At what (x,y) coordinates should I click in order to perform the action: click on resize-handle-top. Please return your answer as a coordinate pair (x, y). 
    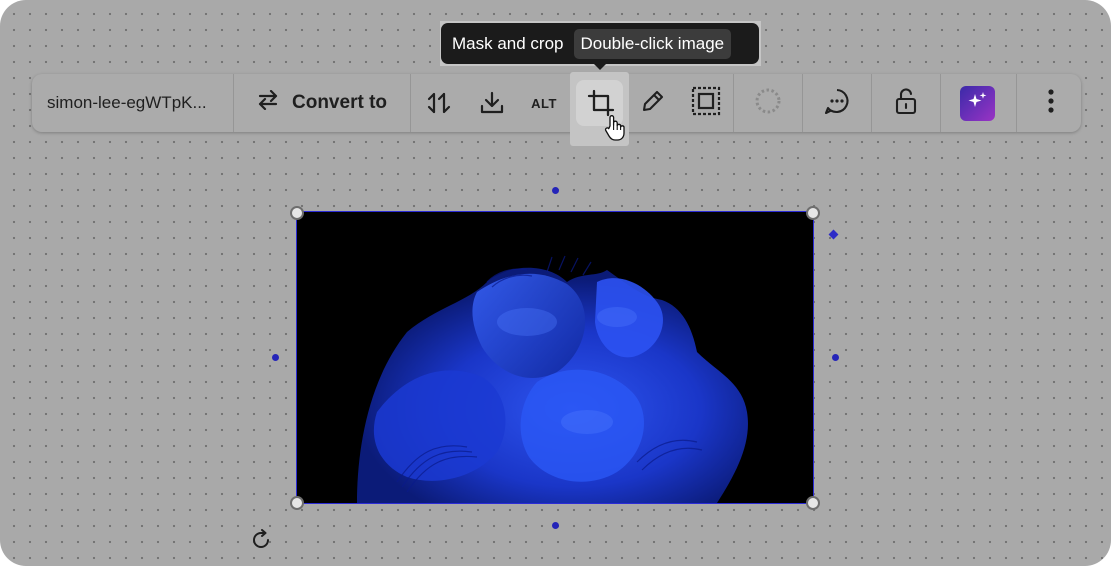
    Looking at the image, I should click on (555, 190).